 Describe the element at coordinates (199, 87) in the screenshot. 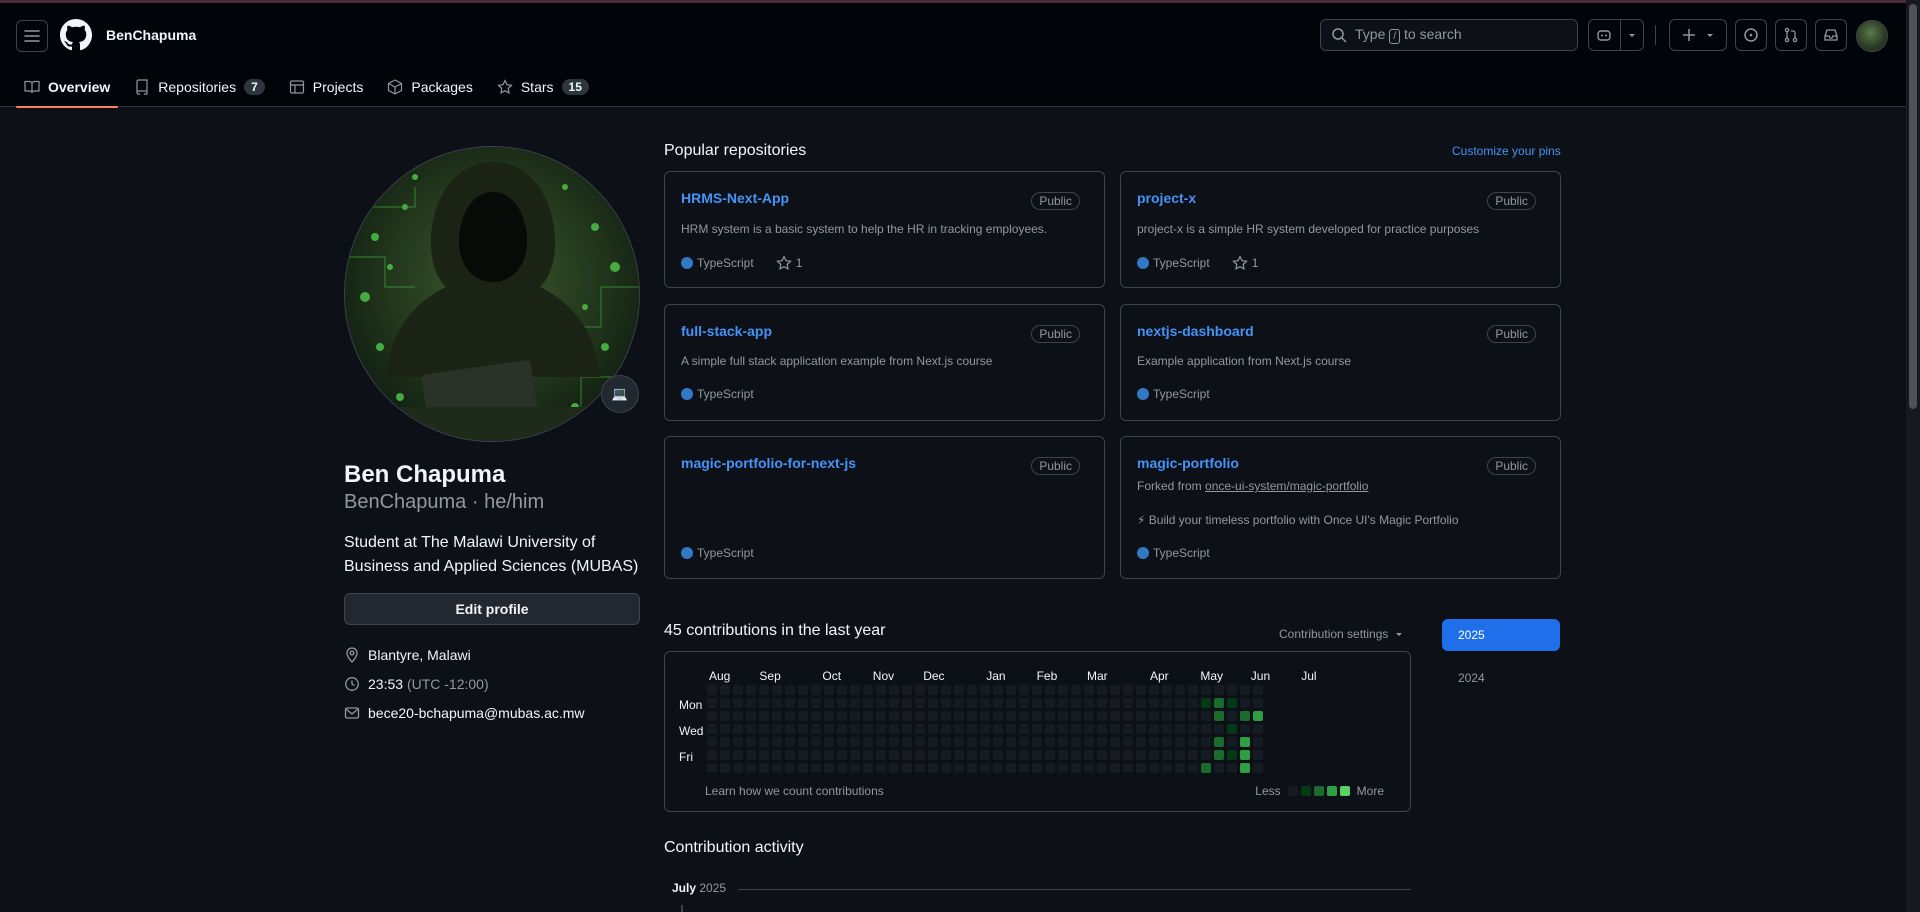

I see `tab-repositories: Repositories 7` at that location.